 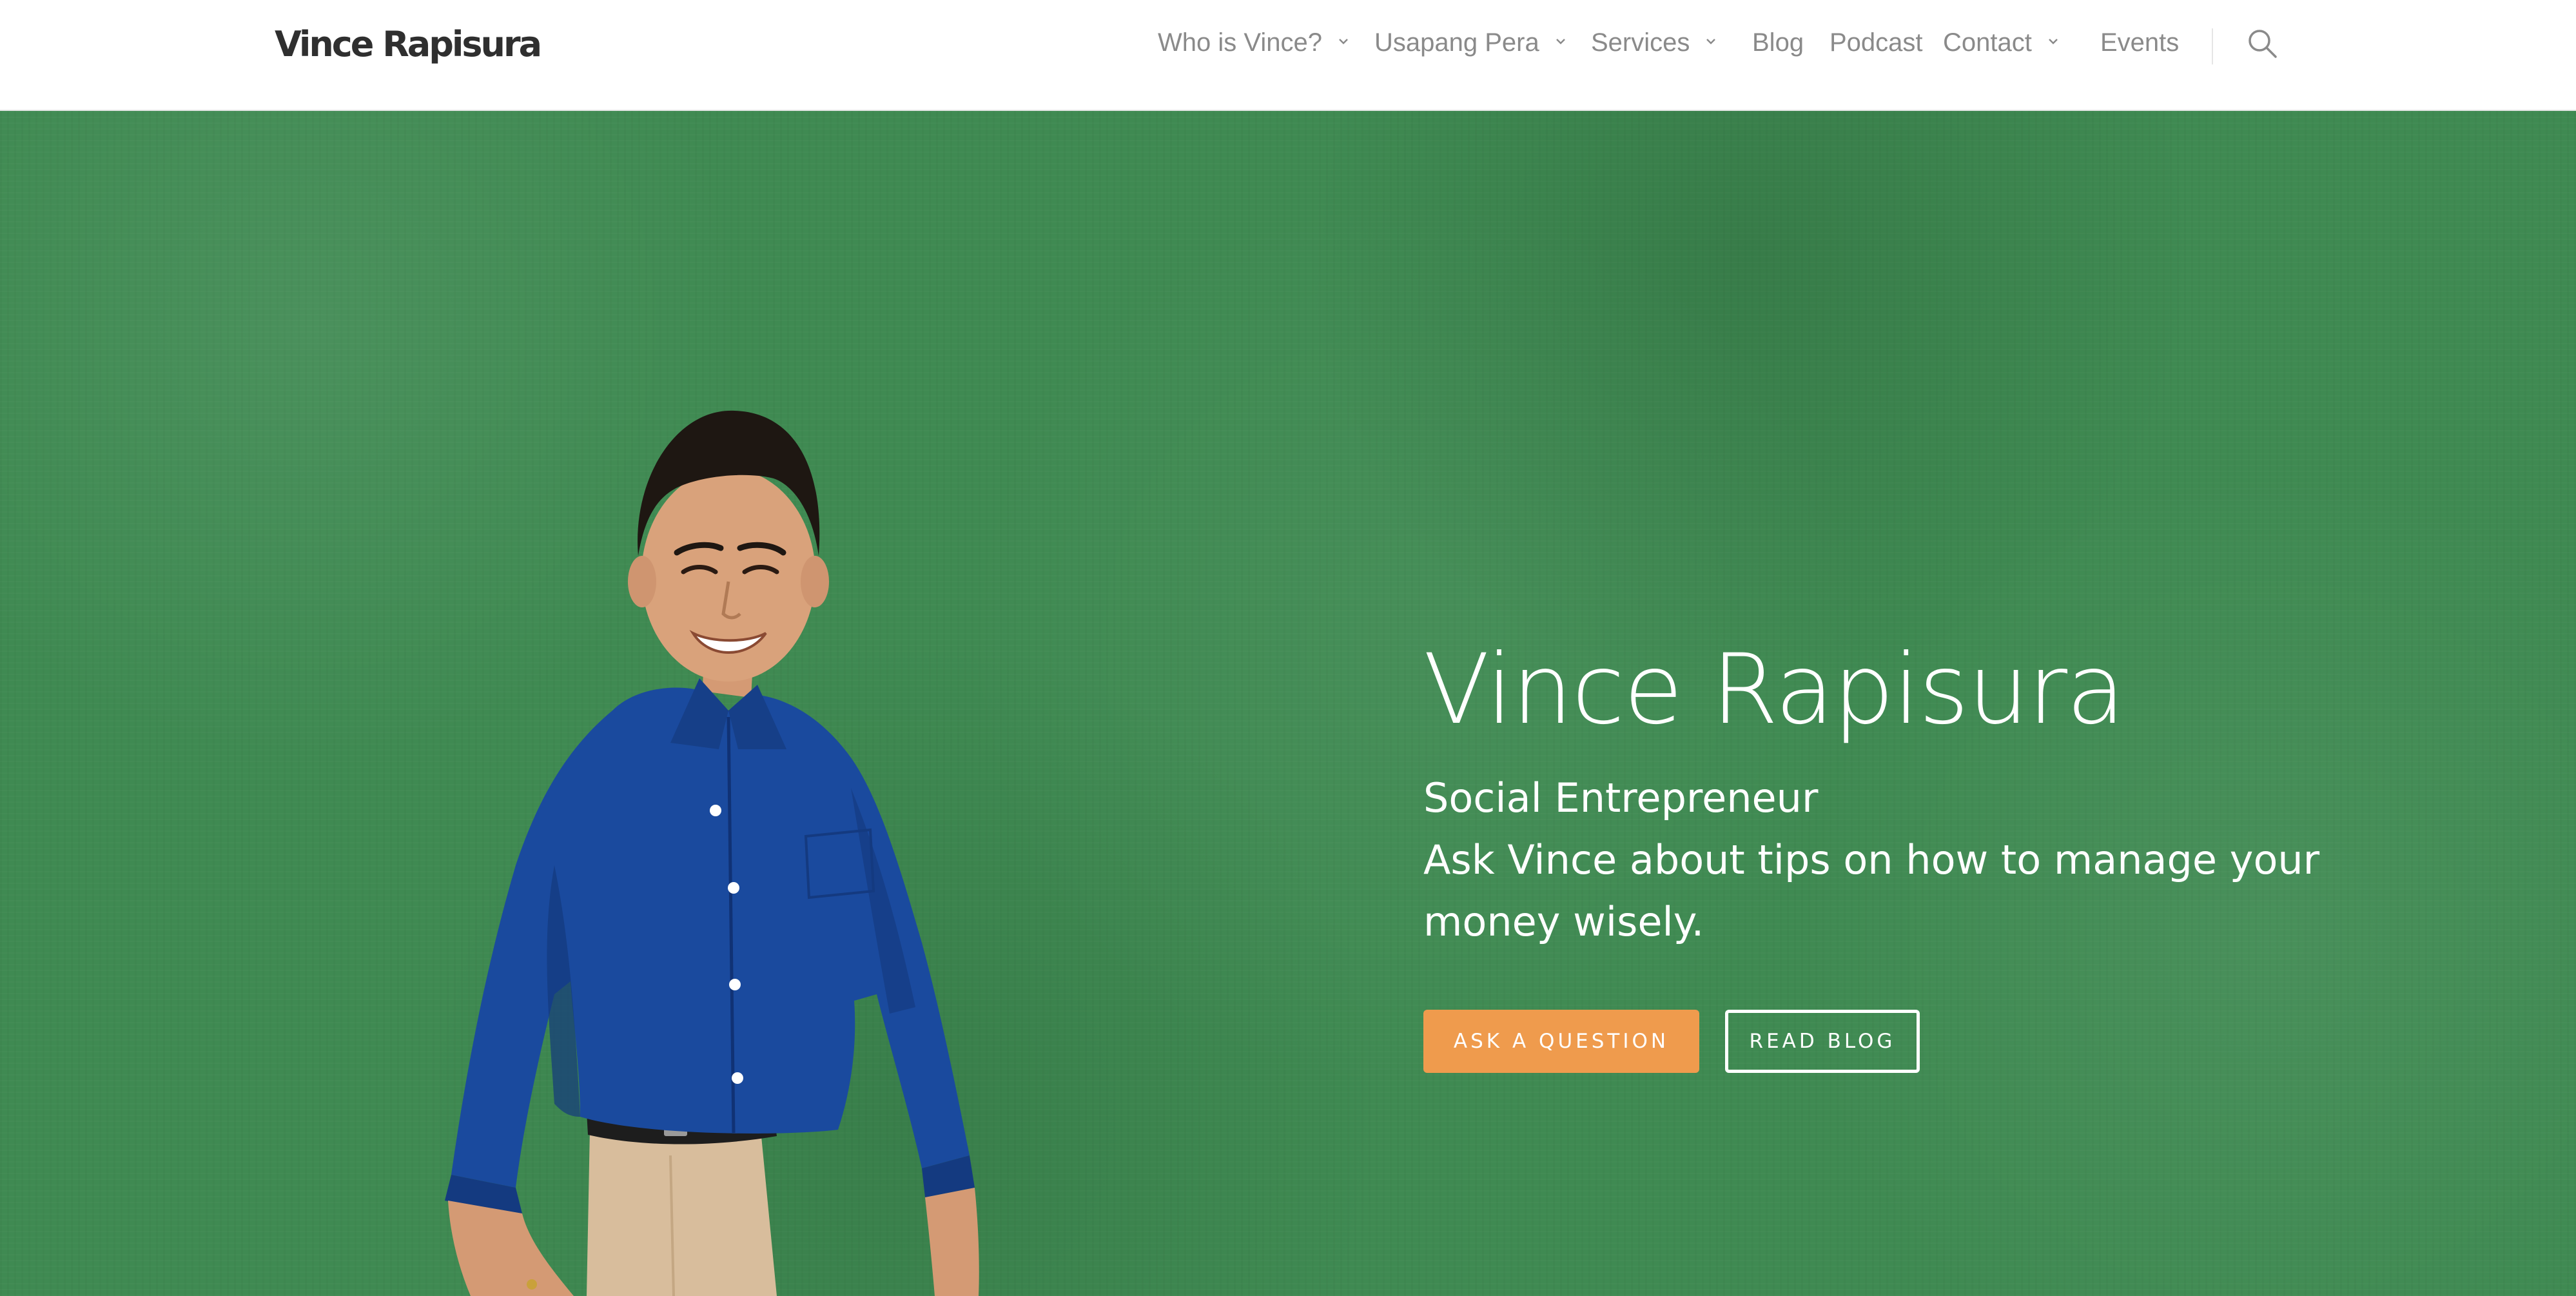 I want to click on nav-item-usapang-pera: Usapang Pera, so click(x=1471, y=42).